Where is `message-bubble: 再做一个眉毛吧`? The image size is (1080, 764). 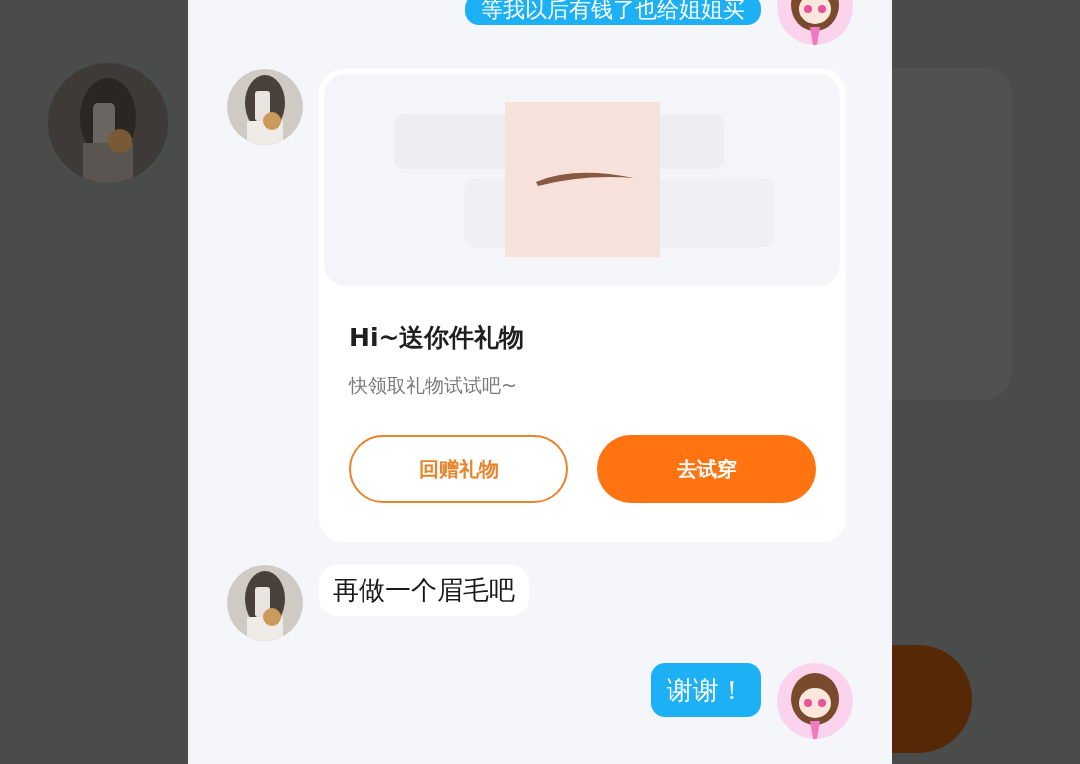
message-bubble: 再做一个眉毛吧 is located at coordinates (424, 590).